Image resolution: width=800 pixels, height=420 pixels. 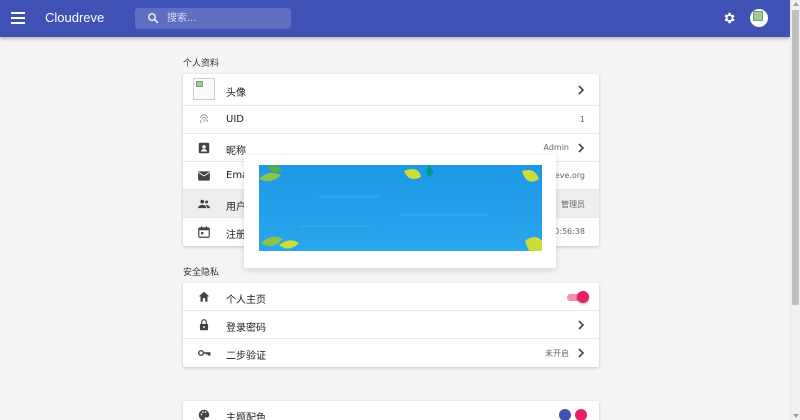 What do you see at coordinates (204, 89) in the screenshot?
I see `avatar-image` at bounding box center [204, 89].